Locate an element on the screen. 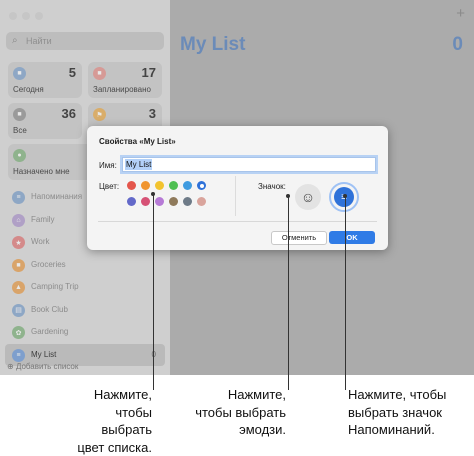 The width and height of the screenshot is (474, 456). smart-list-count: 5 is located at coordinates (72, 72).